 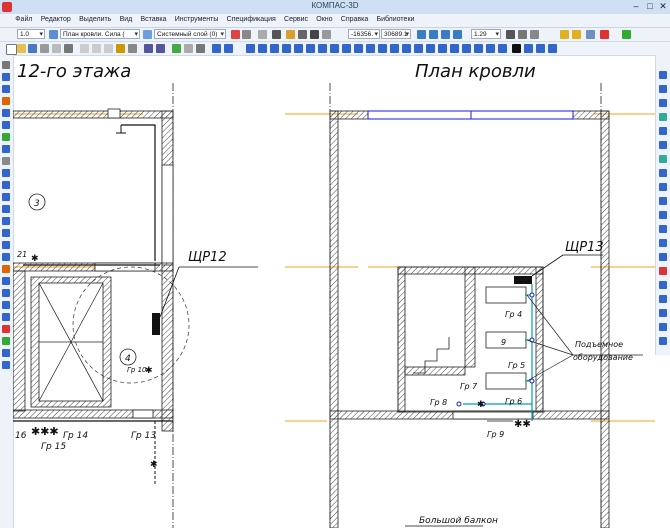 I want to click on cut-icon, so click(x=84, y=48).